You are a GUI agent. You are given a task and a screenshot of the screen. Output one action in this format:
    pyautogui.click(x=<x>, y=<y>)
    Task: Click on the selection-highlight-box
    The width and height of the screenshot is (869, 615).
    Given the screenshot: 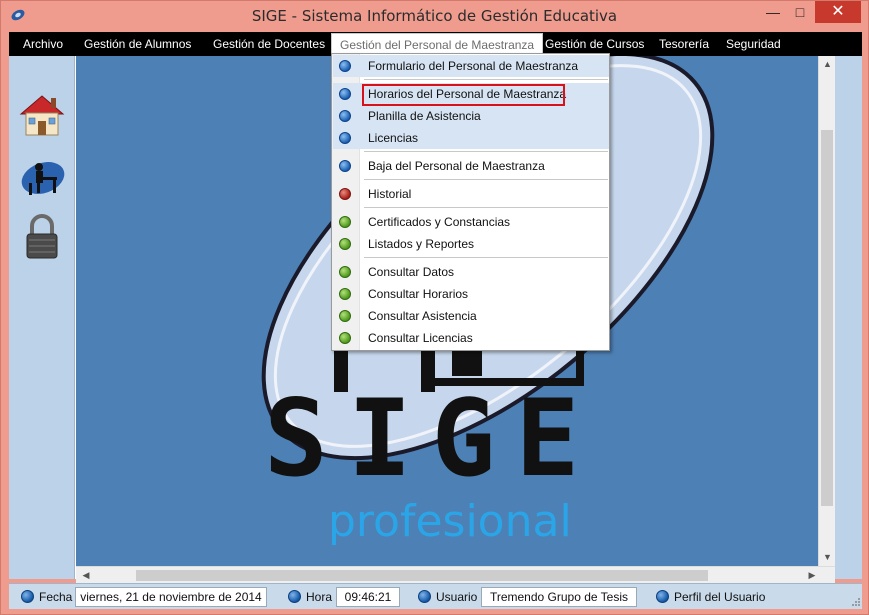 What is the action you would take?
    pyautogui.click(x=463, y=95)
    